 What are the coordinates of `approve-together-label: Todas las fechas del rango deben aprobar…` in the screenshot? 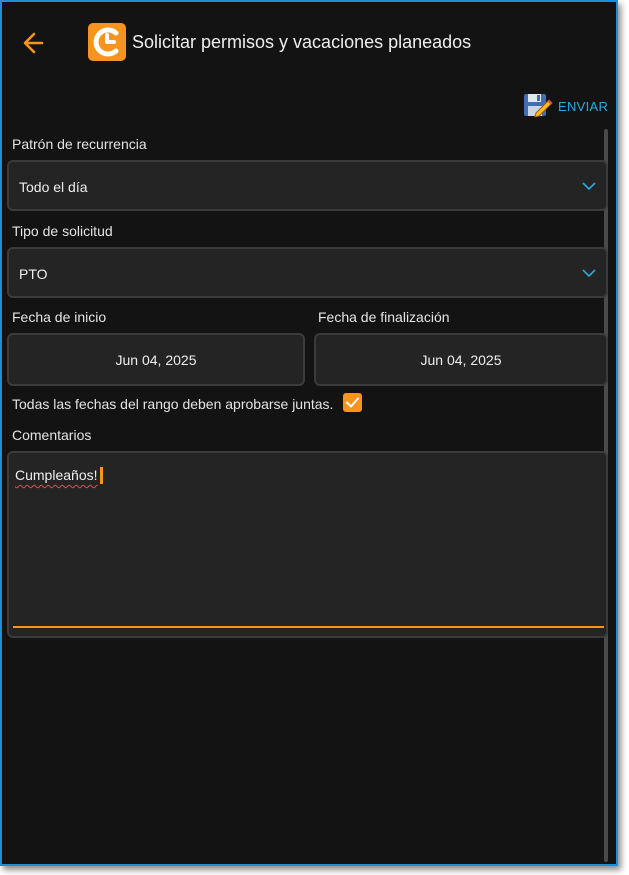 It's located at (173, 404).